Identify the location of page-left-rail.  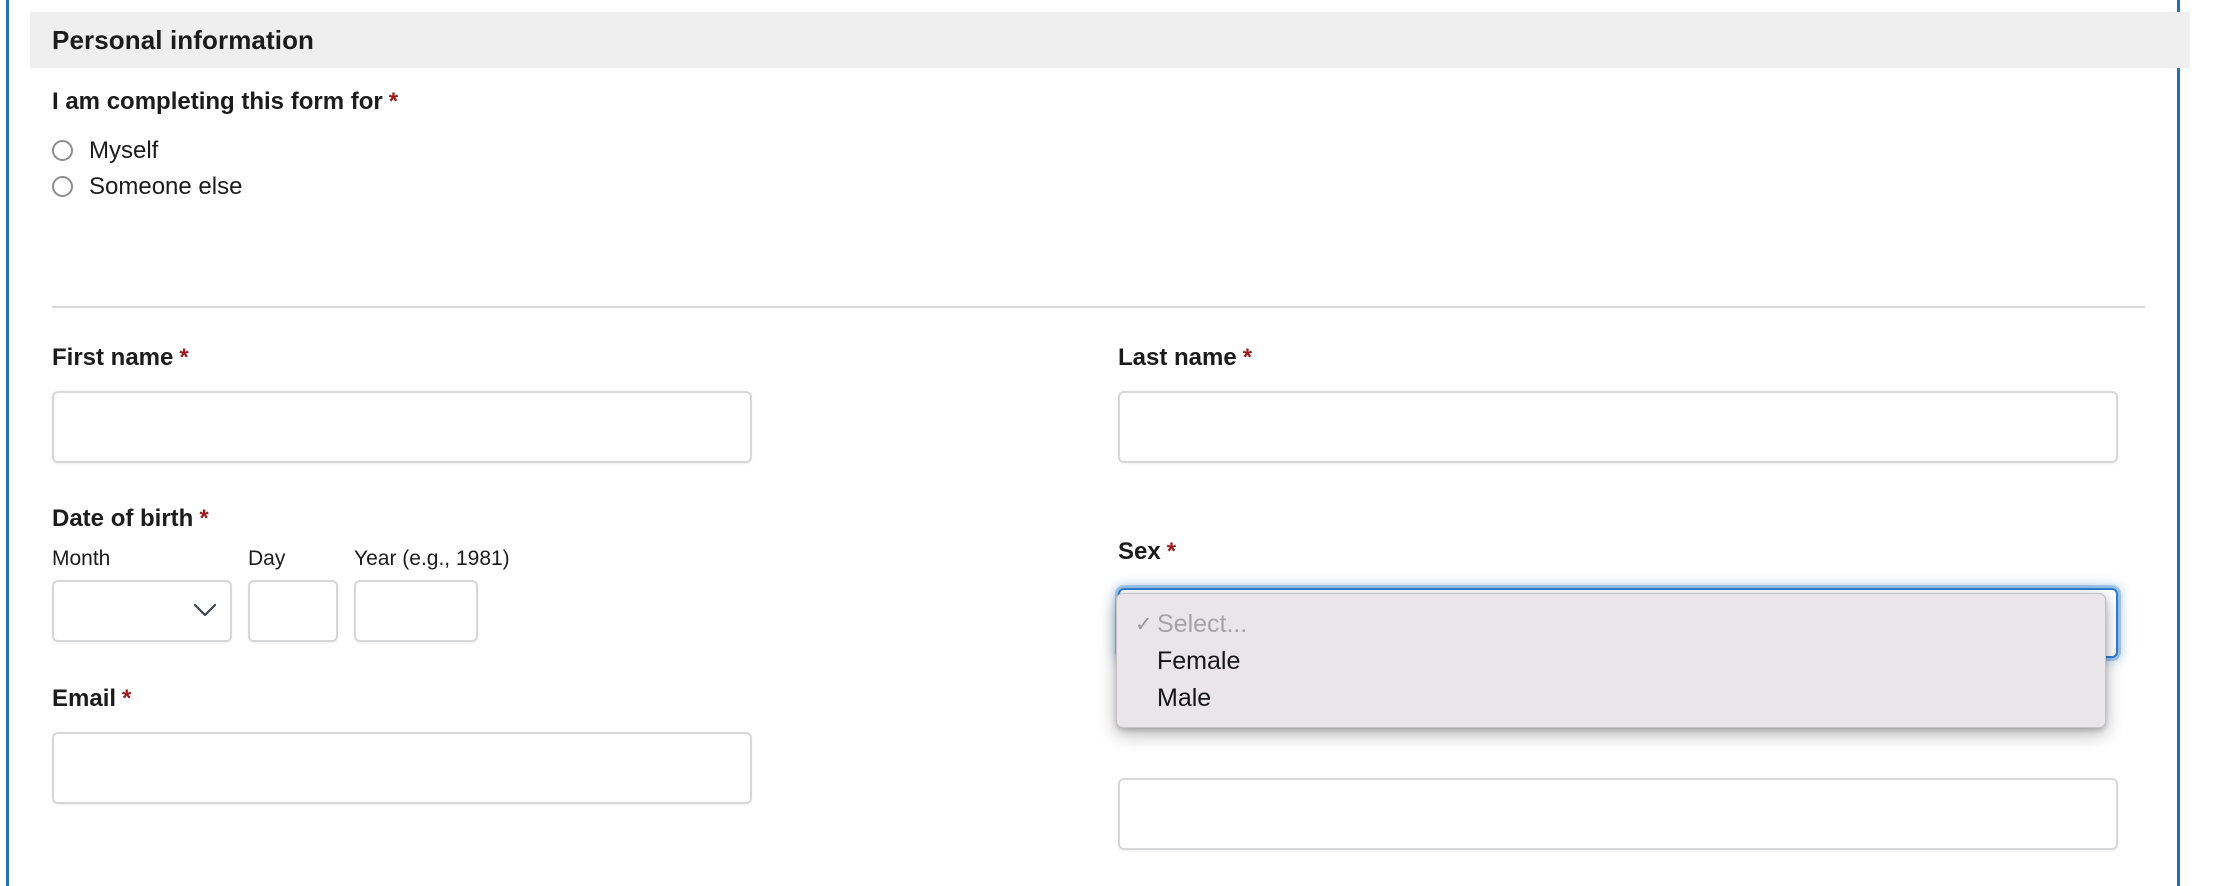
(7, 443).